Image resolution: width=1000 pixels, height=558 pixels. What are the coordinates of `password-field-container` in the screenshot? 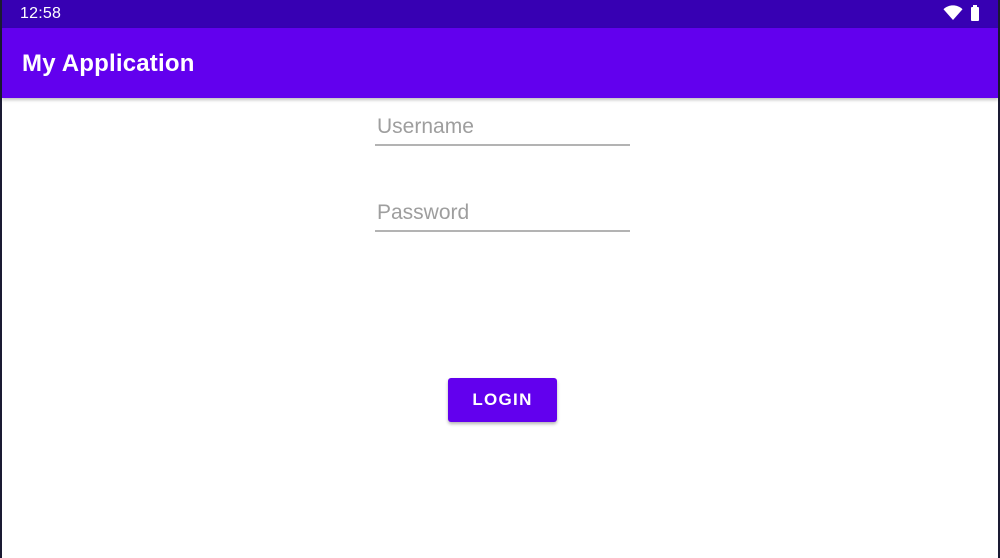 It's located at (502, 216).